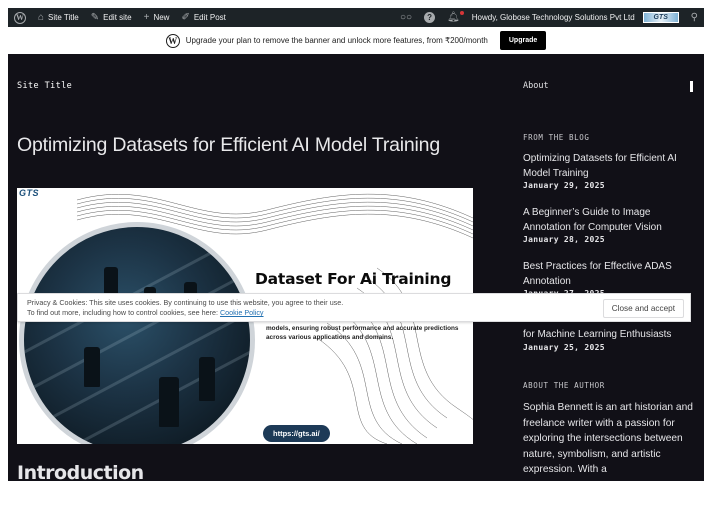 The width and height of the screenshot is (720, 509). I want to click on edit-site-link: ✎ Edit site, so click(111, 17).